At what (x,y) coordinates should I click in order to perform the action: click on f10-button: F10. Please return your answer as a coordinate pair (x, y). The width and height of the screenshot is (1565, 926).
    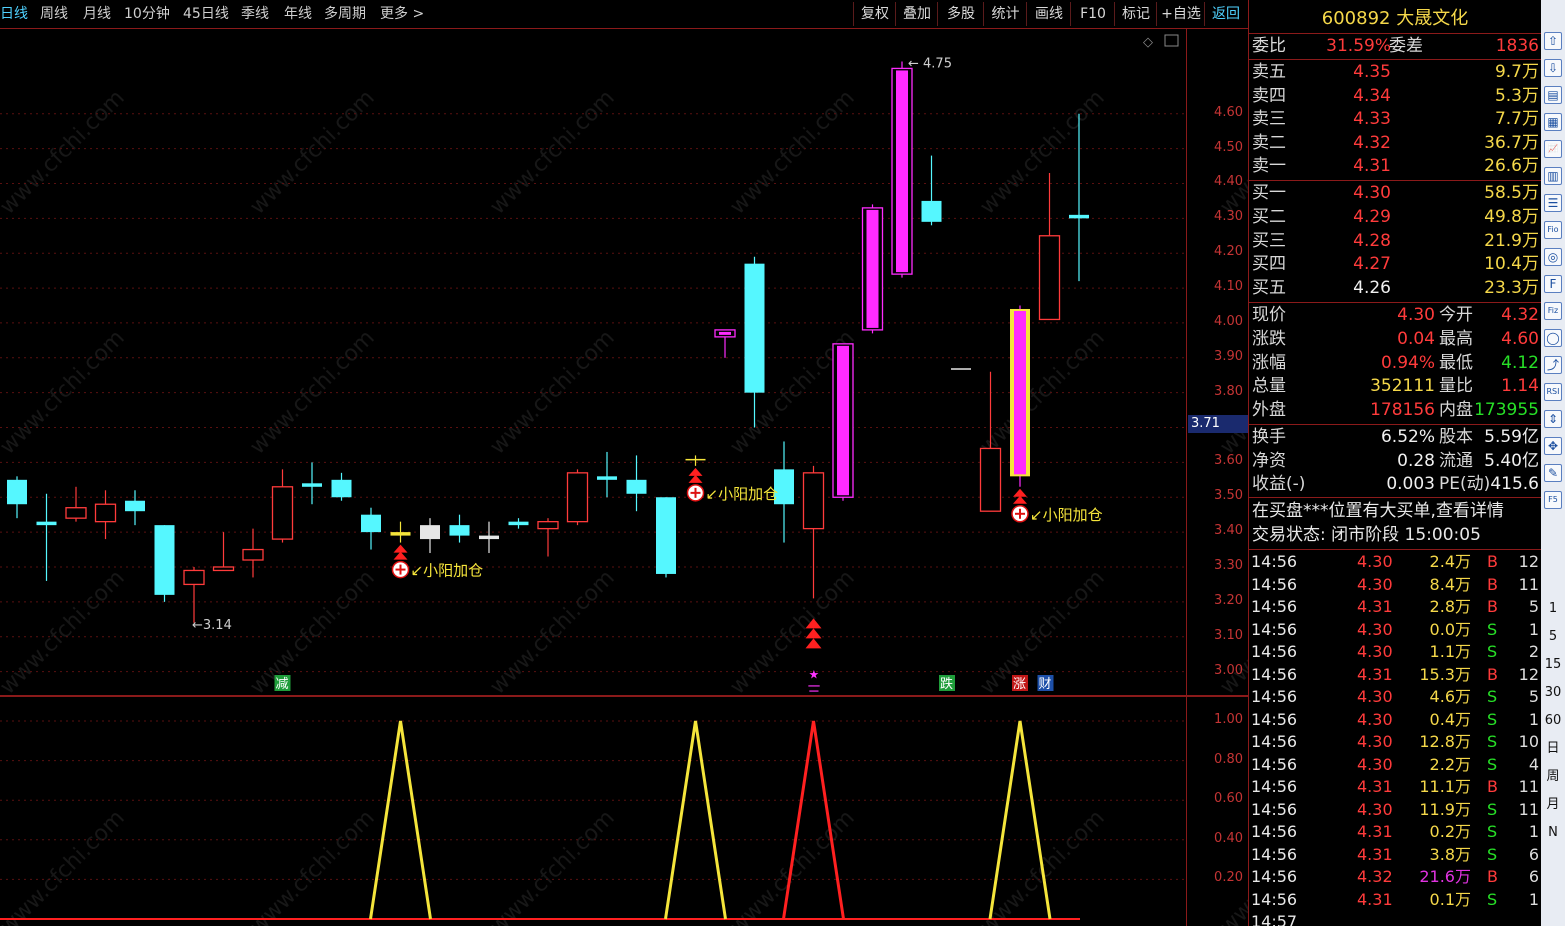
    Looking at the image, I should click on (1092, 14).